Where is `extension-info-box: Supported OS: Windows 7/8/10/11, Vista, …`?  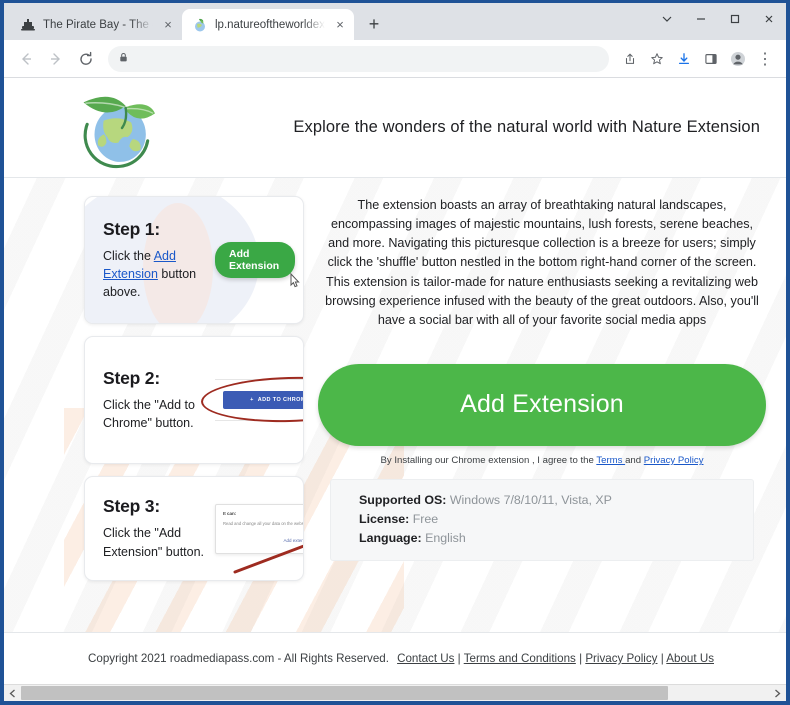
extension-info-box: Supported OS: Windows 7/8/10/11, Vista, … is located at coordinates (542, 519).